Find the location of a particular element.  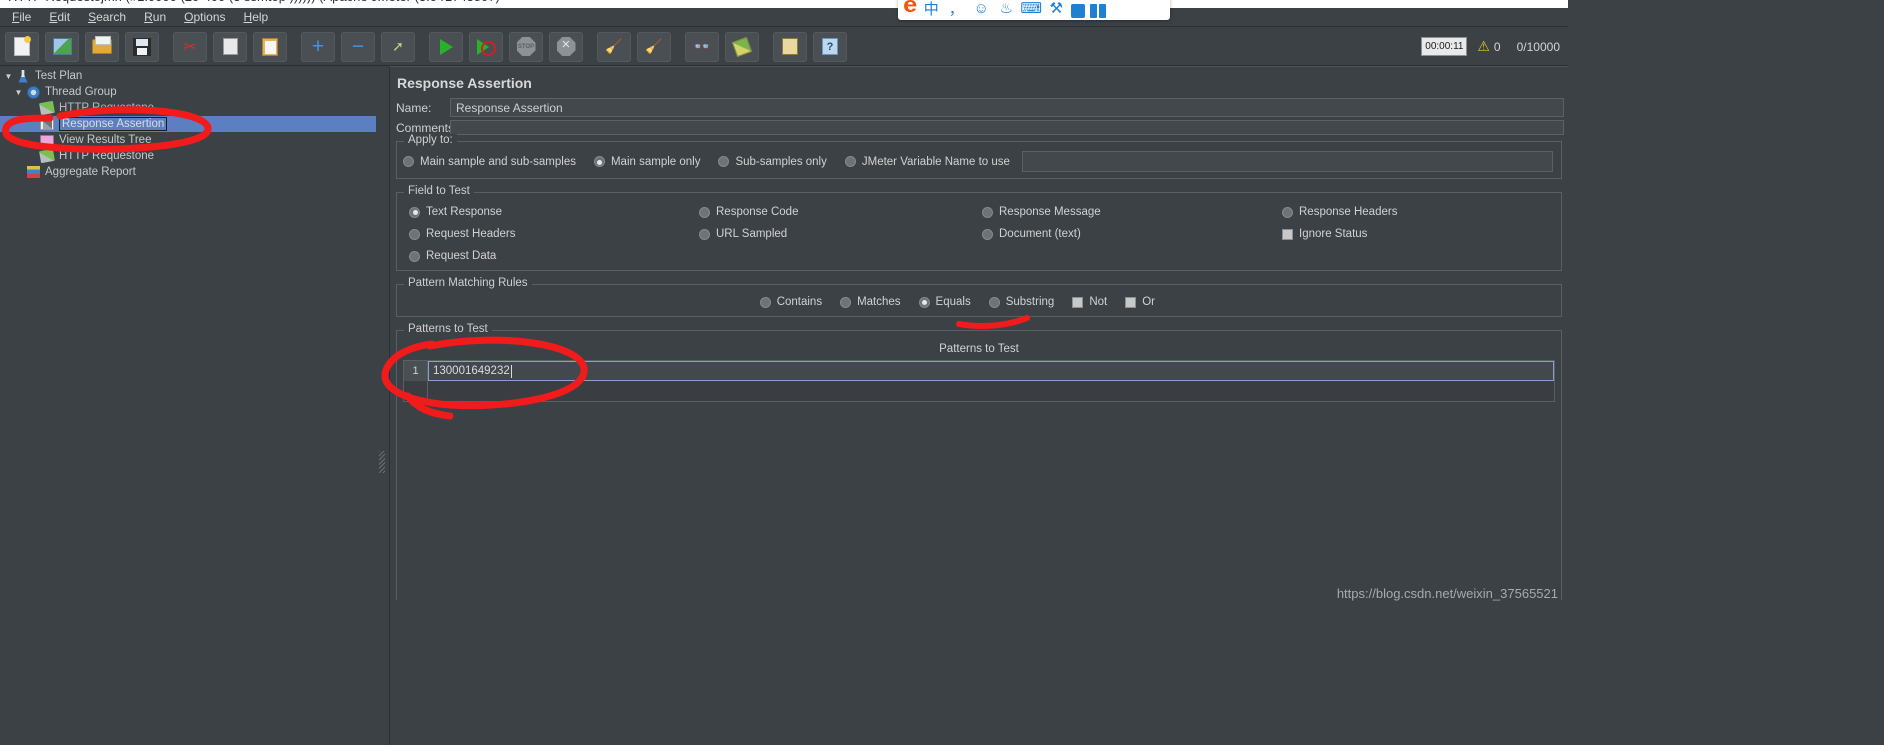

radio-url-sampled: URL Sampled is located at coordinates (840, 234).